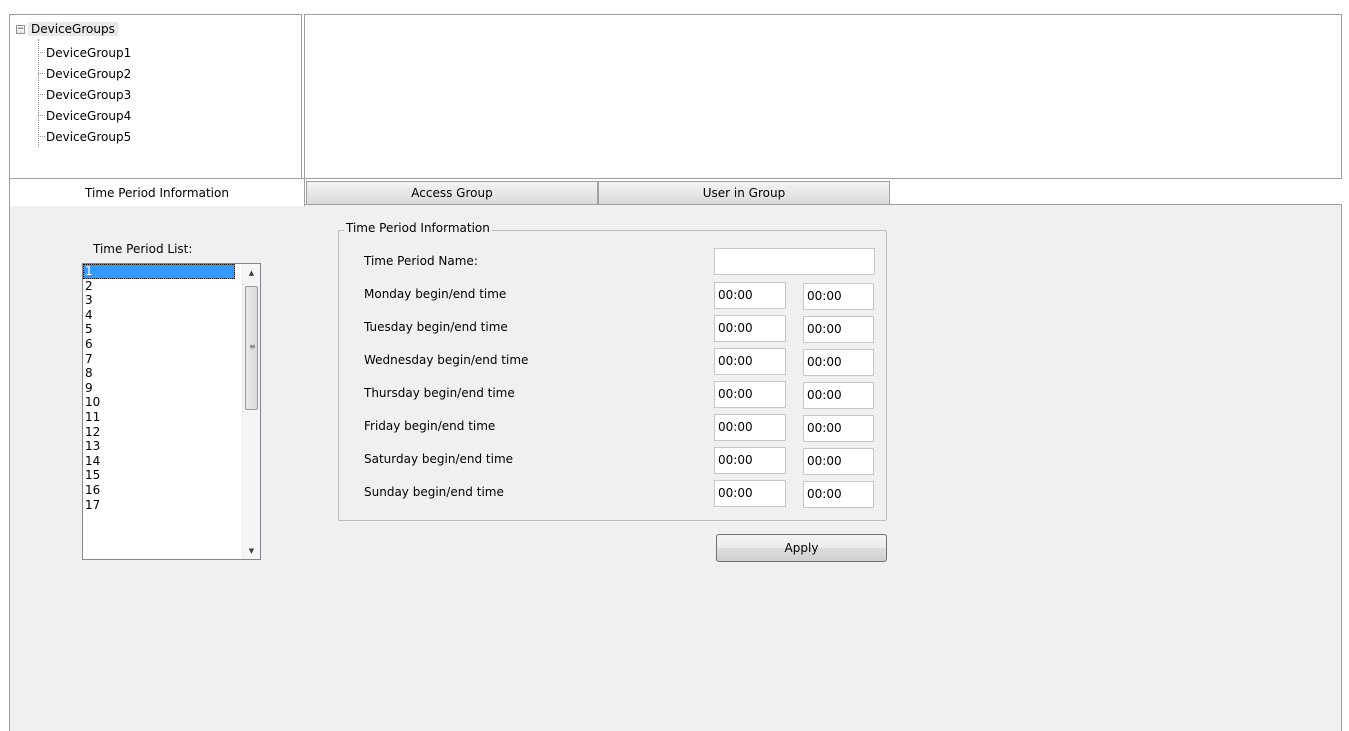 The image size is (1349, 731). What do you see at coordinates (750, 460) in the screenshot?
I see `saturday-begin-input: 00:00` at bounding box center [750, 460].